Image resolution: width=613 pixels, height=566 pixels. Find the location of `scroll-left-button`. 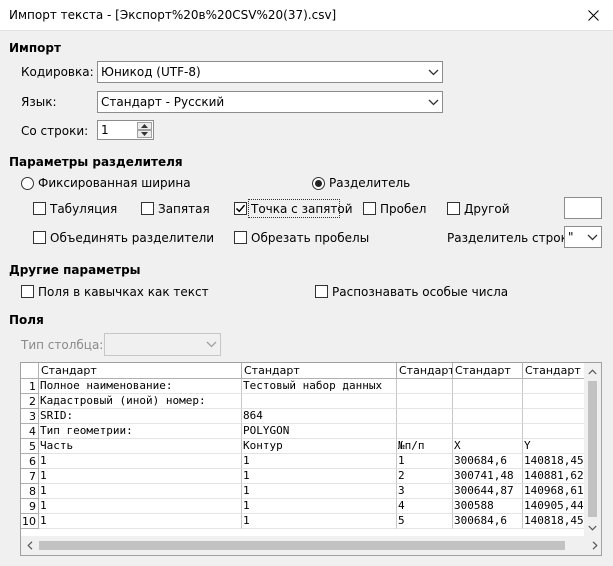

scroll-left-button is located at coordinates (29, 545).